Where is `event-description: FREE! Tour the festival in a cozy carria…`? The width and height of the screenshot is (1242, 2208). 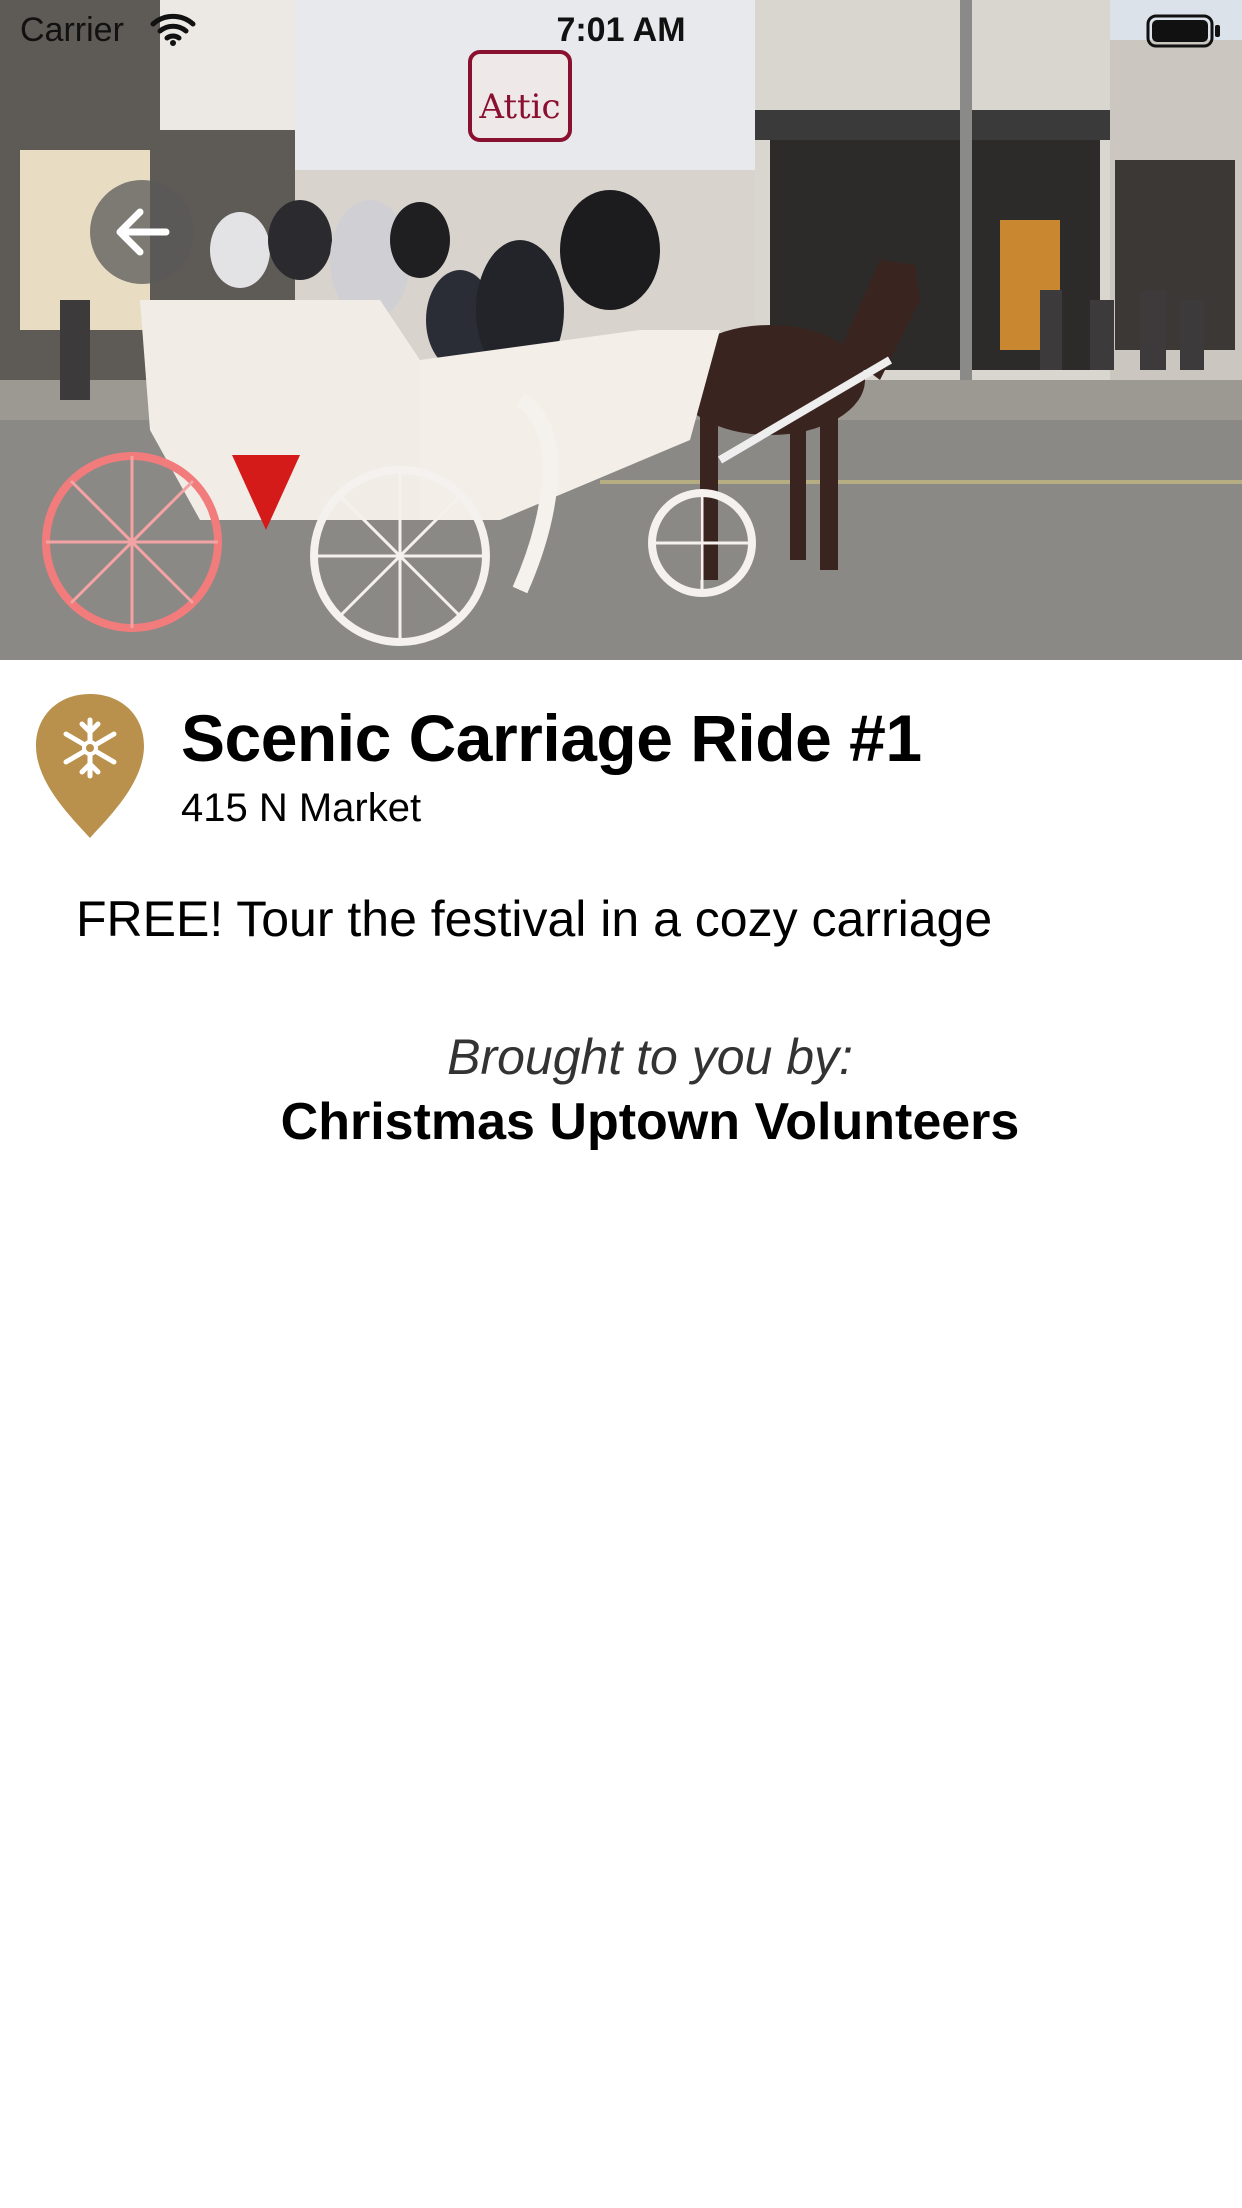 event-description: FREE! Tour the festival in a cozy carria… is located at coordinates (534, 919).